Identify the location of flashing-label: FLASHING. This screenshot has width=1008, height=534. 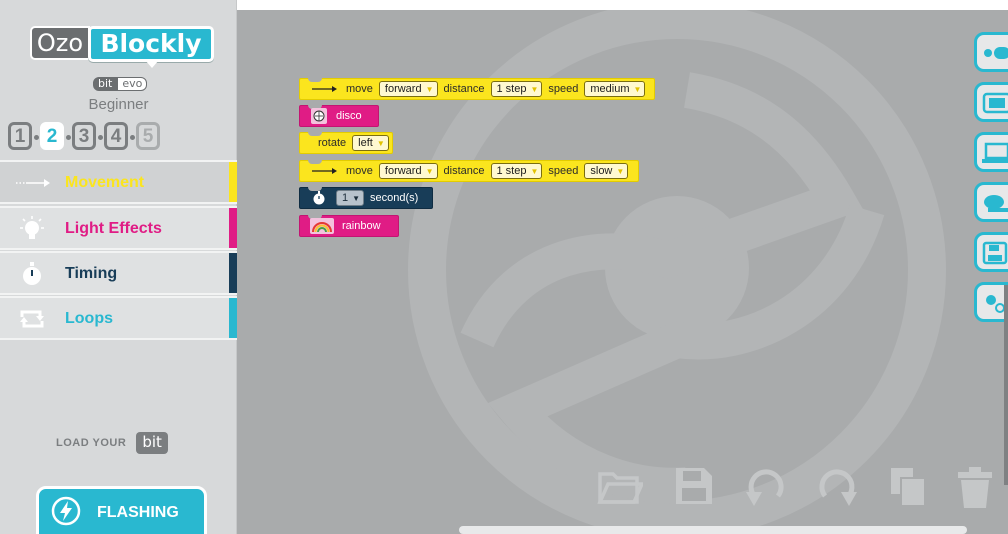
(138, 512).